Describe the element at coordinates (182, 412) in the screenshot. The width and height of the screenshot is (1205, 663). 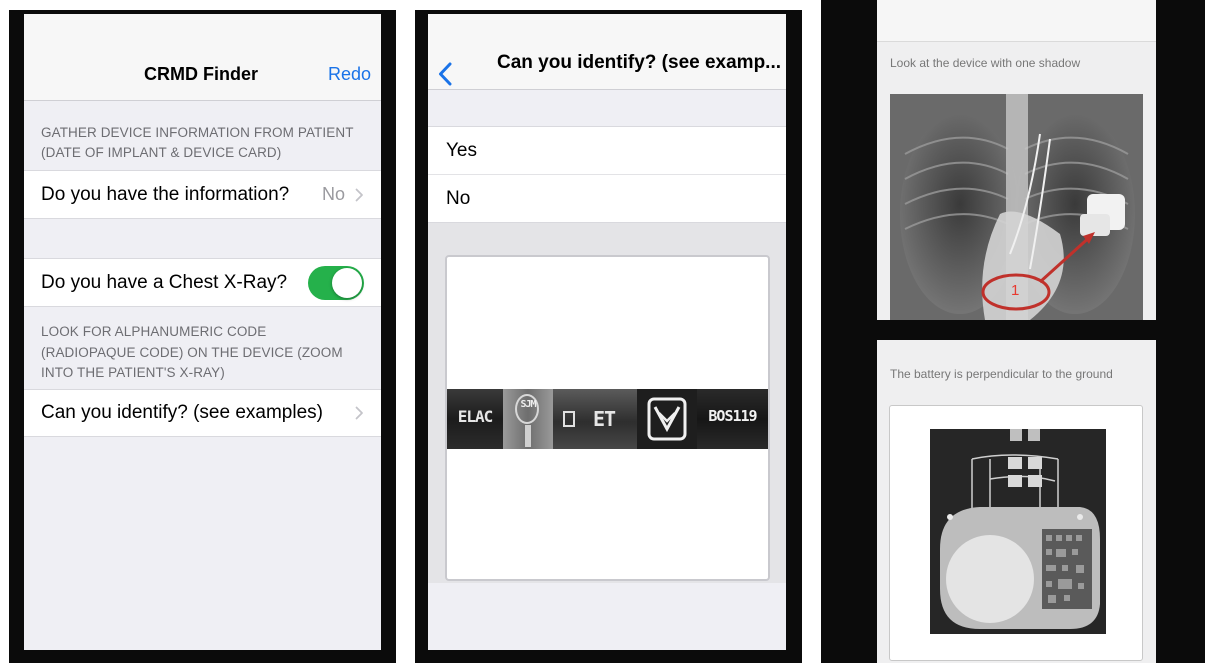
I see `row-label: Can you identify? (see examples)` at that location.